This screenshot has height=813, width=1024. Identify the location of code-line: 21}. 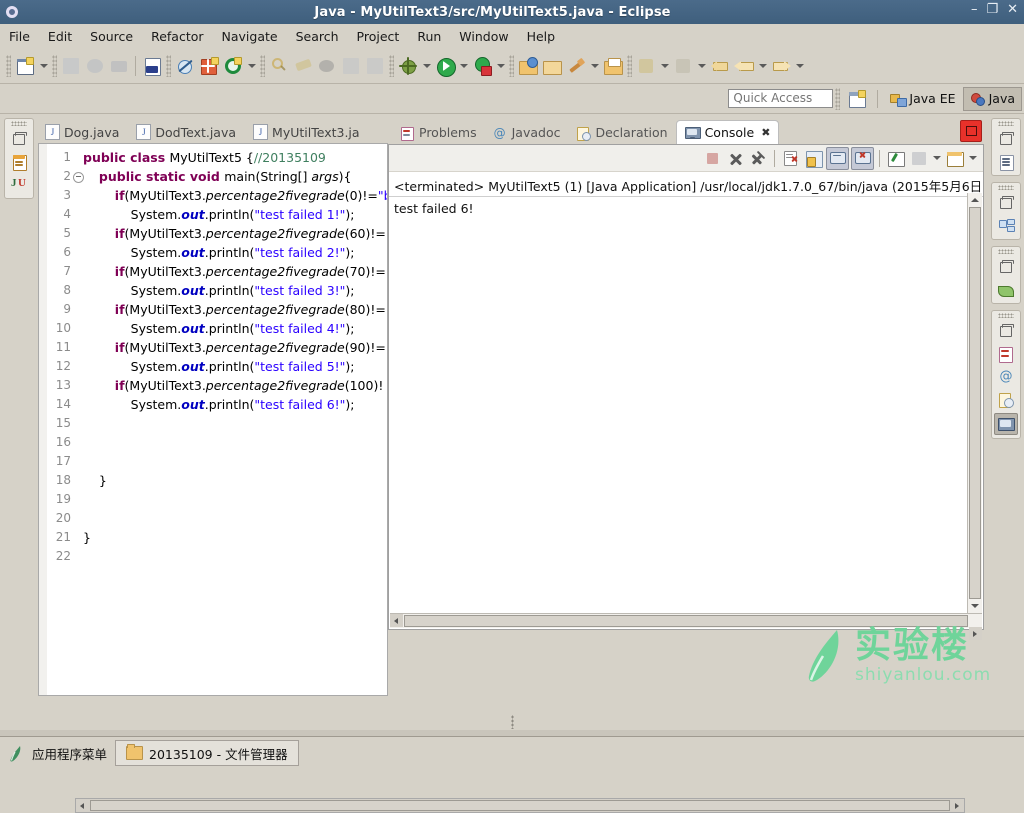
(213, 537).